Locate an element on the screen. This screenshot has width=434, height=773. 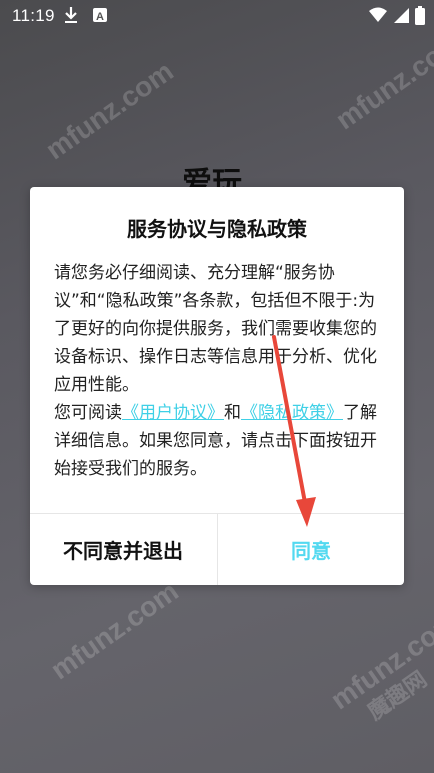
signal-icon is located at coordinates (401, 17).